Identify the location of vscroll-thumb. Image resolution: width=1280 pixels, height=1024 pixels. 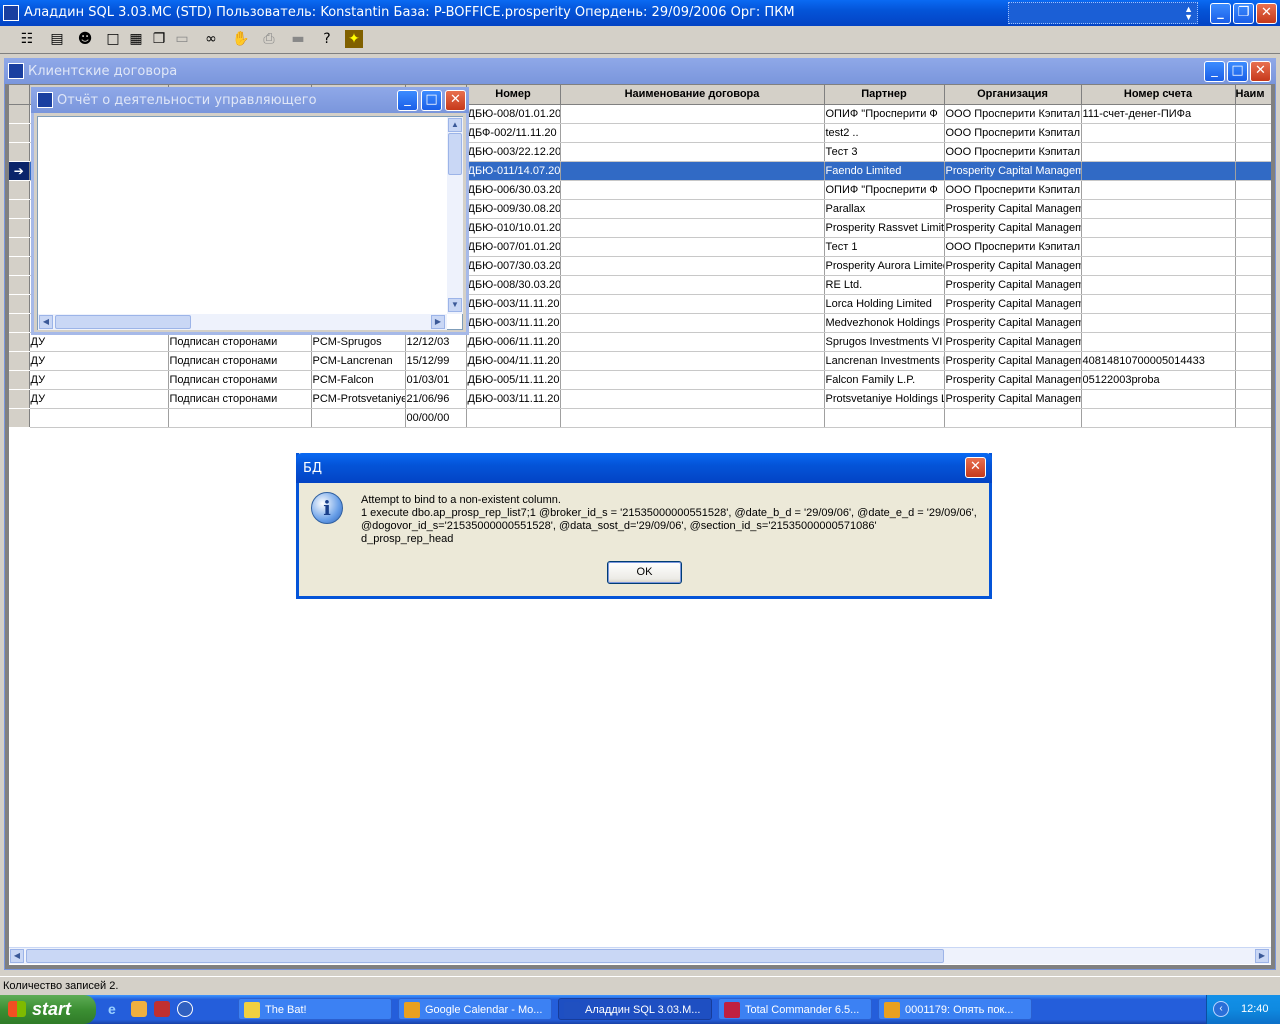
(455, 154).